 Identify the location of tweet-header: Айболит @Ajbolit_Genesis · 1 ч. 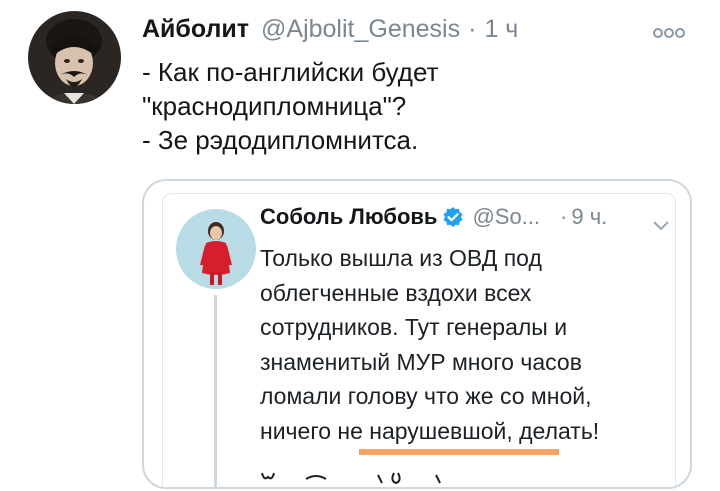
(330, 32).